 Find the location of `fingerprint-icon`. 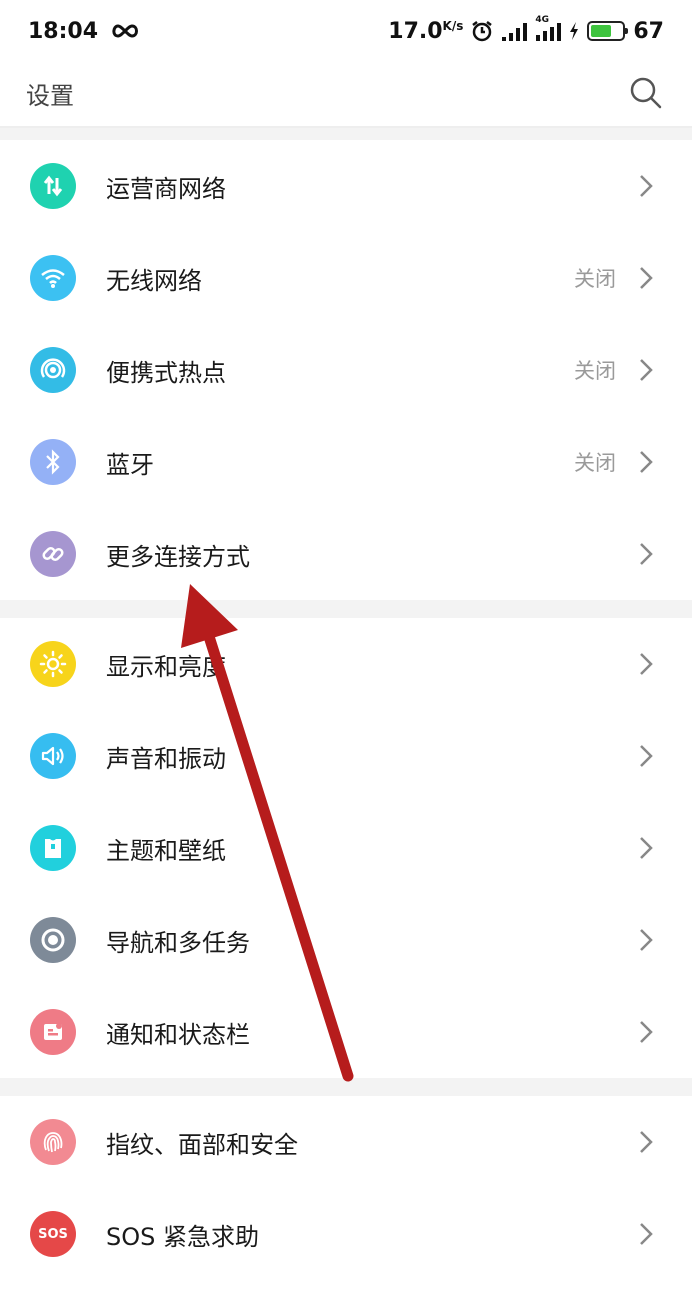

fingerprint-icon is located at coordinates (53, 1142).